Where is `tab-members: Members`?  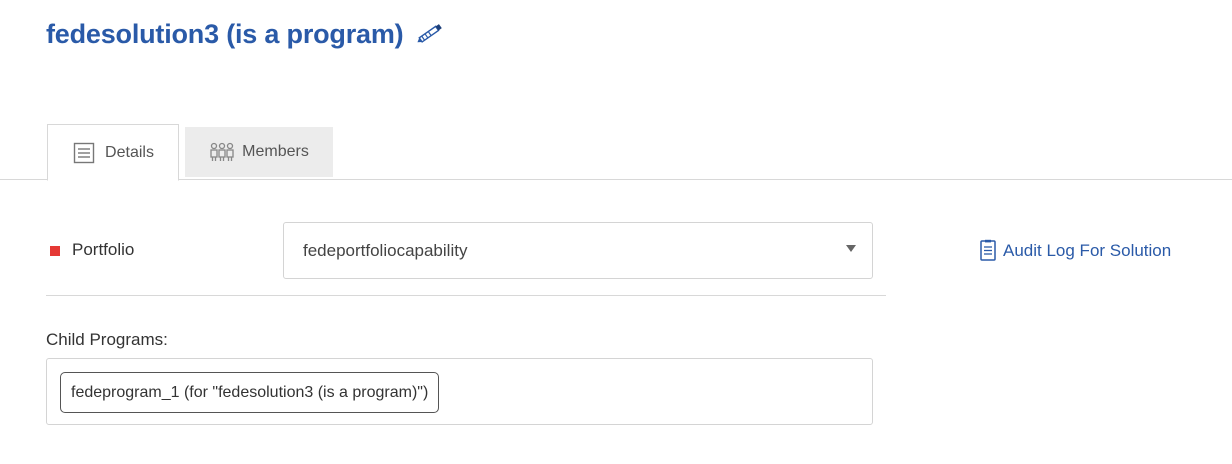
tab-members: Members is located at coordinates (259, 152).